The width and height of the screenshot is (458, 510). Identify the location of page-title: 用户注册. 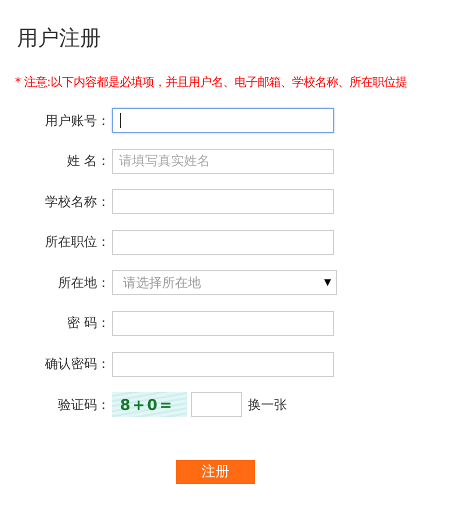
(59, 38).